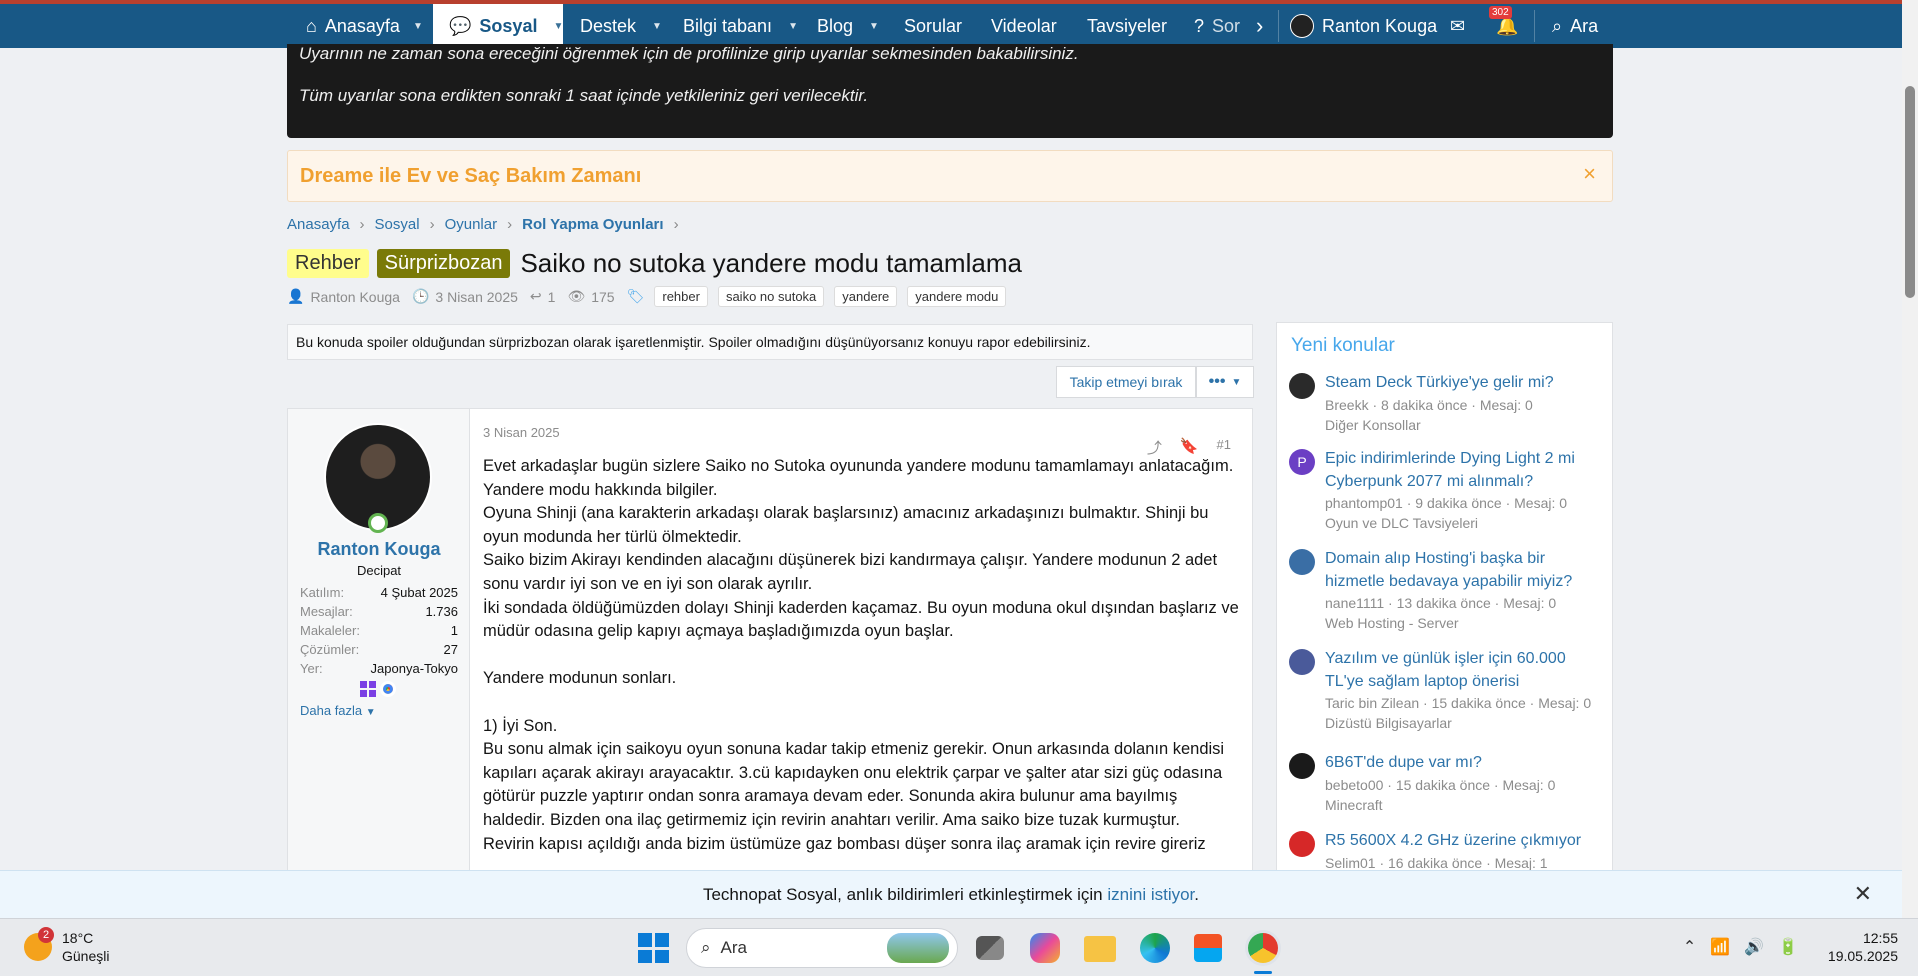 The height and width of the screenshot is (976, 1918). What do you see at coordinates (592, 224) in the screenshot?
I see `breadcrumb-roleplay: Rol Yapma Oyunları` at bounding box center [592, 224].